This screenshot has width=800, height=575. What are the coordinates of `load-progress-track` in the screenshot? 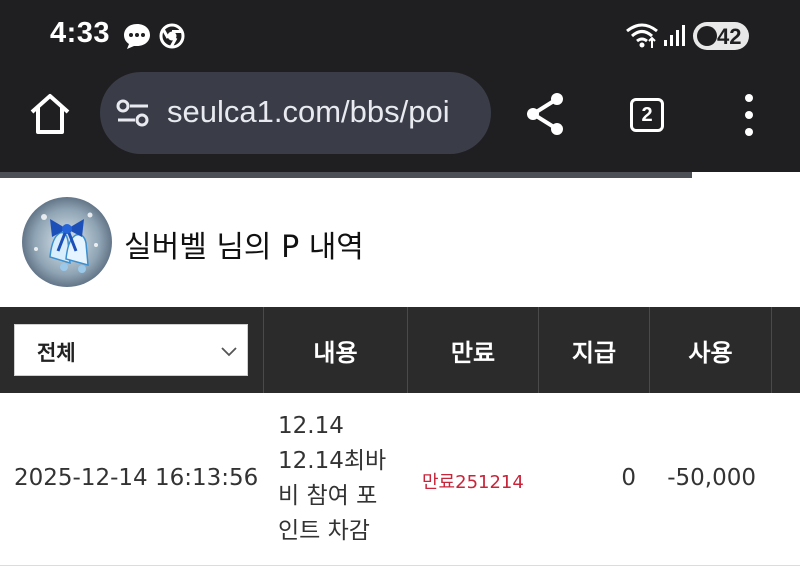 It's located at (746, 175).